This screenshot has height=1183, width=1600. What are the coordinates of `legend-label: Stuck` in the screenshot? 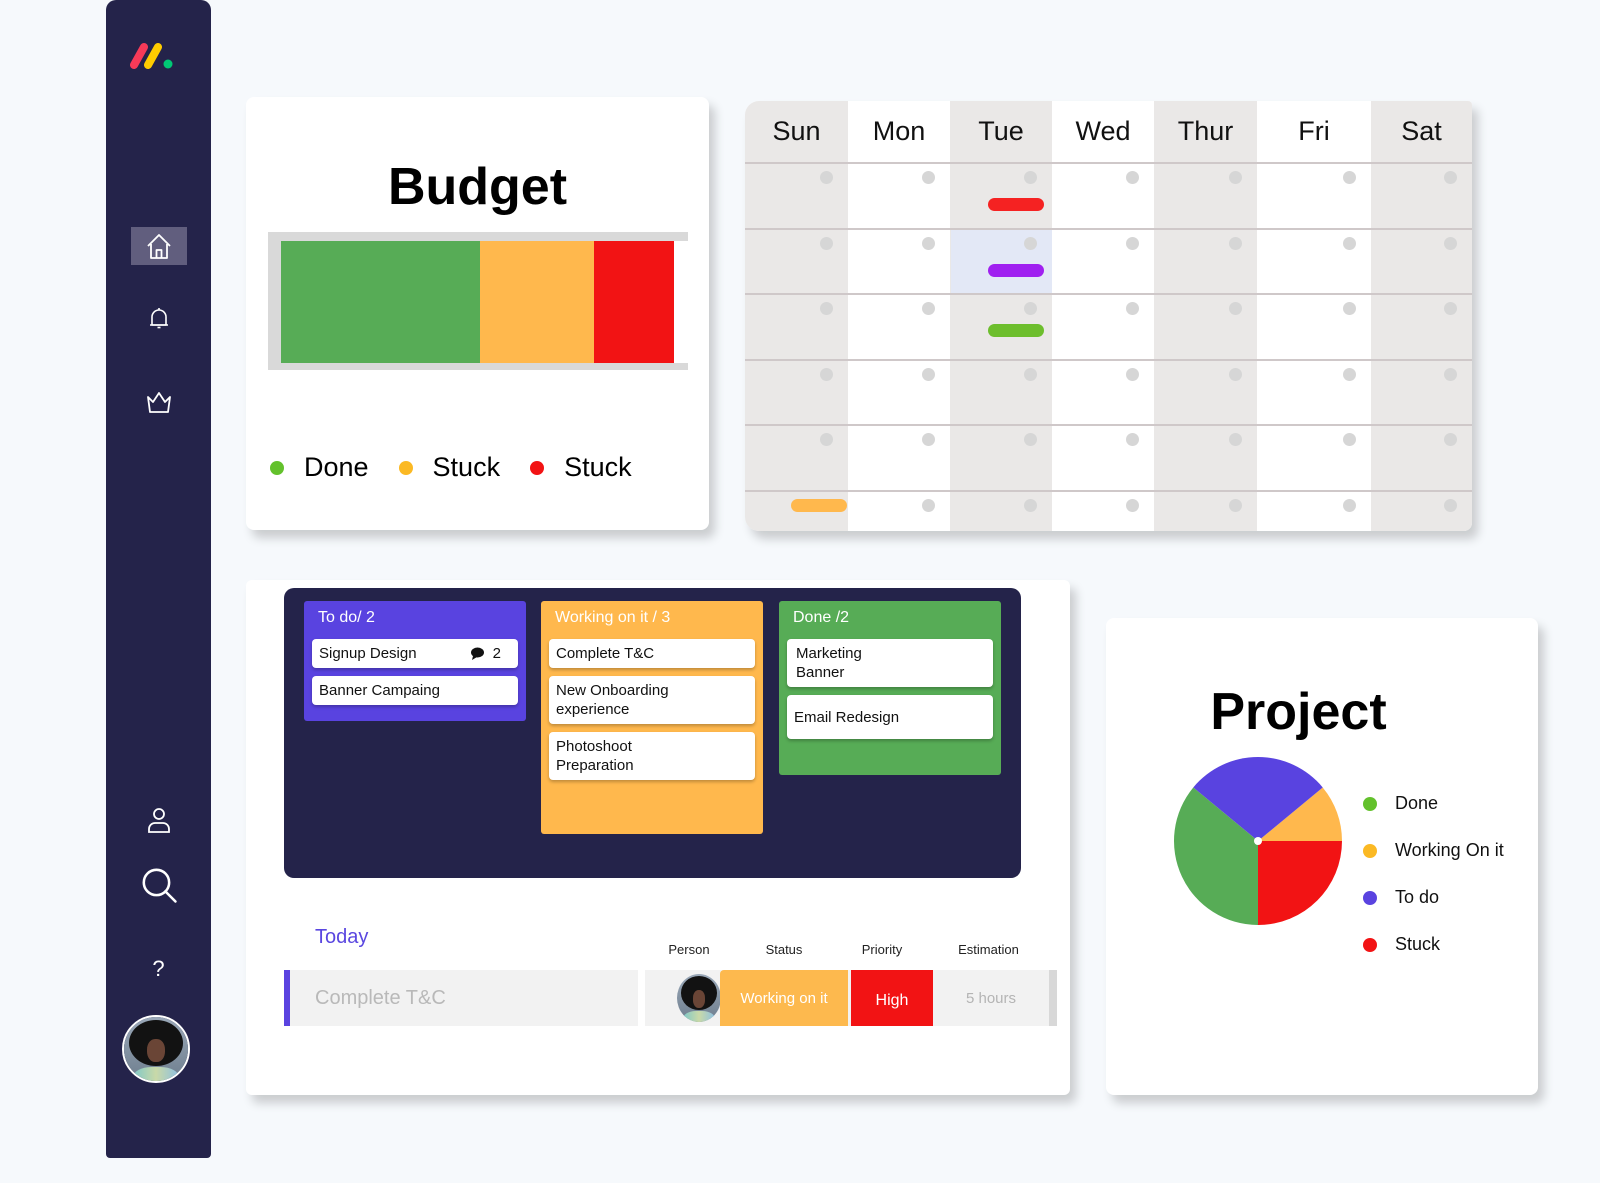 It's located at (466, 467).